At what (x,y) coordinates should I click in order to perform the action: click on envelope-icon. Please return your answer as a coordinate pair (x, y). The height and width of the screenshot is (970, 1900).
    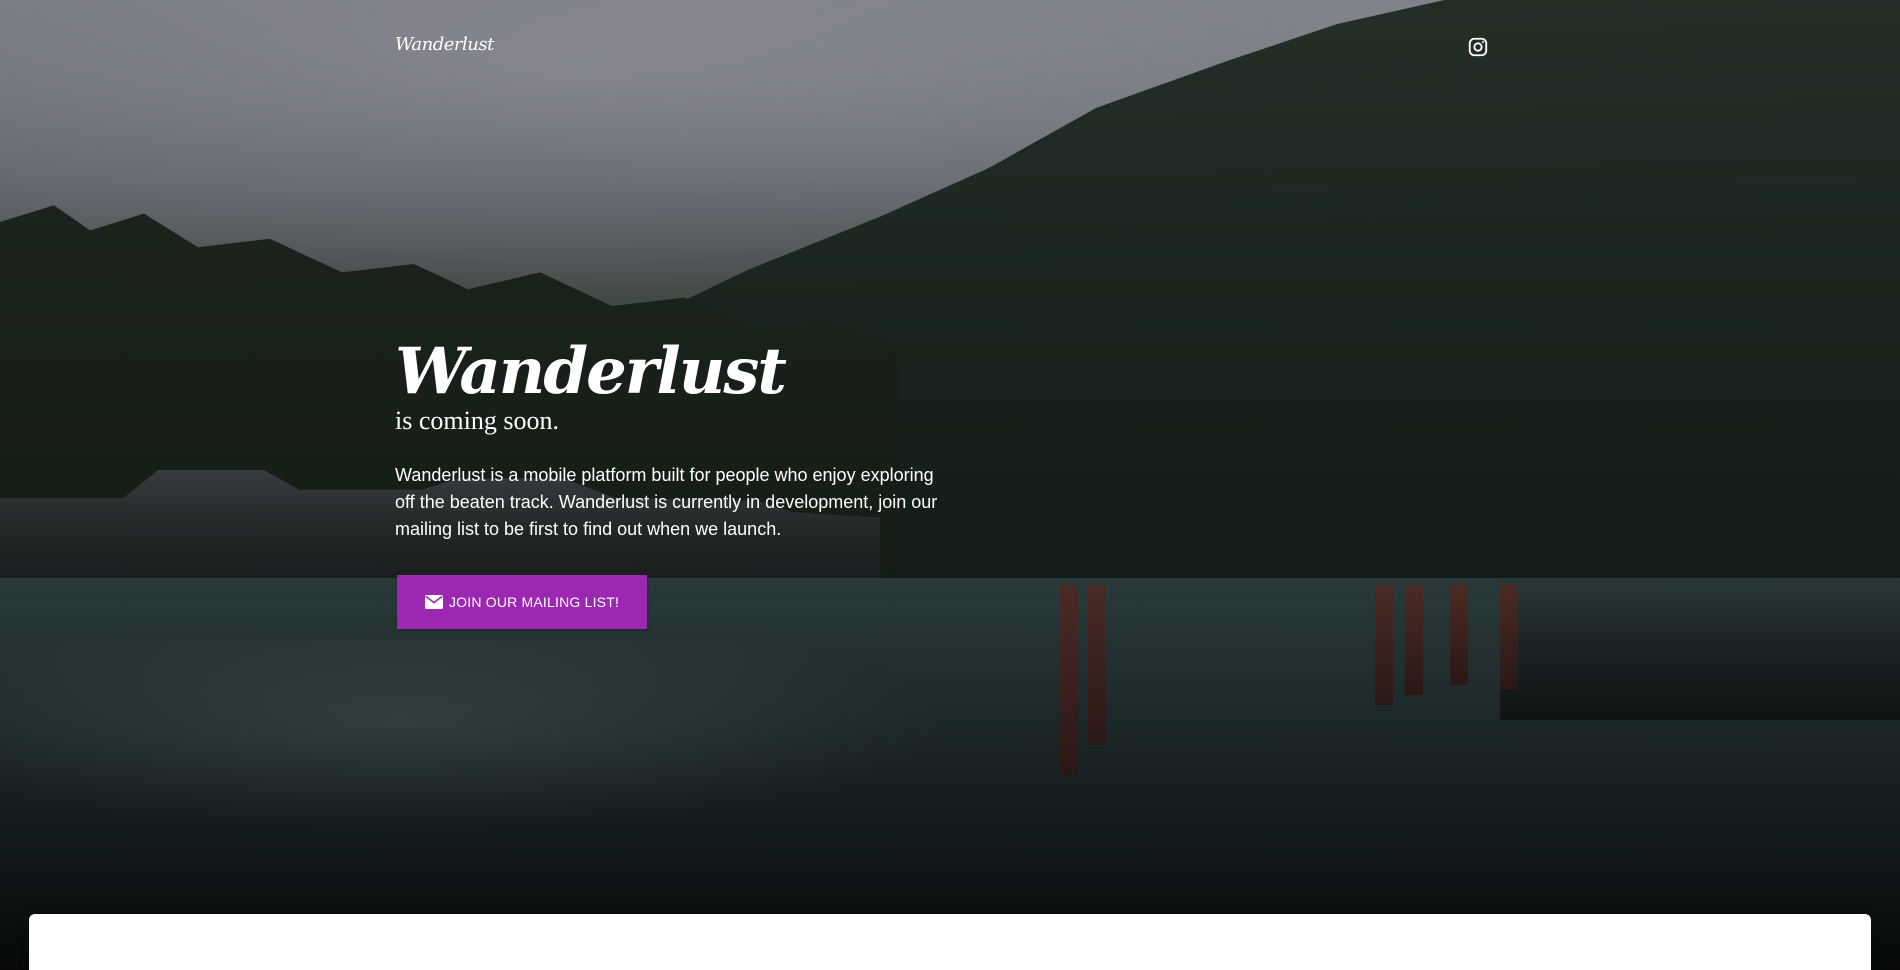
    Looking at the image, I should click on (433, 602).